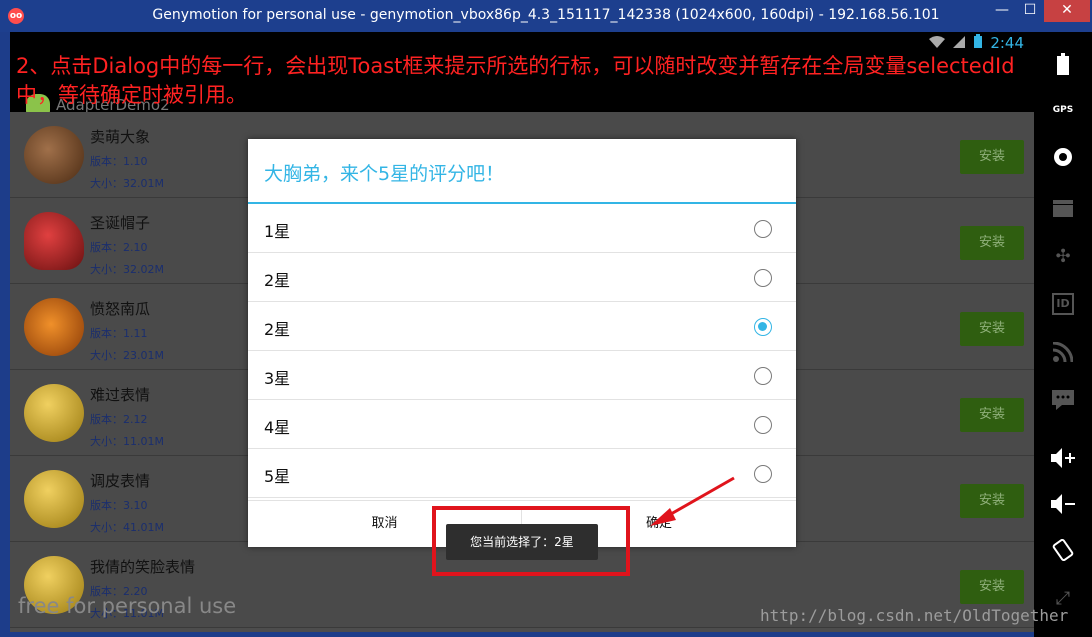 Image resolution: width=1092 pixels, height=637 pixels. I want to click on gps-label: GPS, so click(1063, 110).